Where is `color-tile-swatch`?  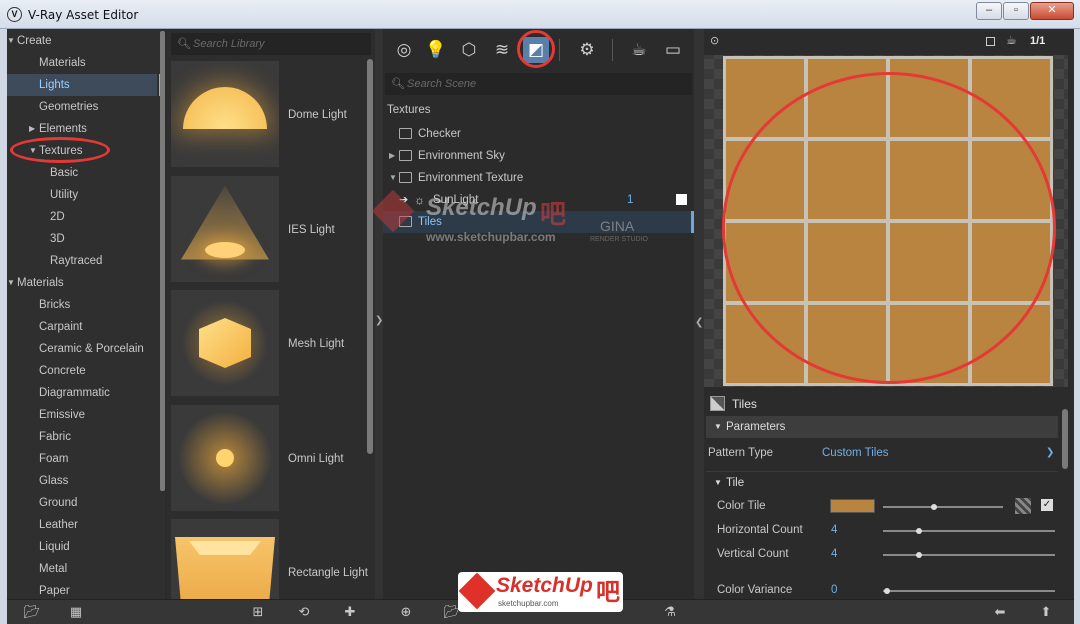
color-tile-swatch is located at coordinates (852, 506).